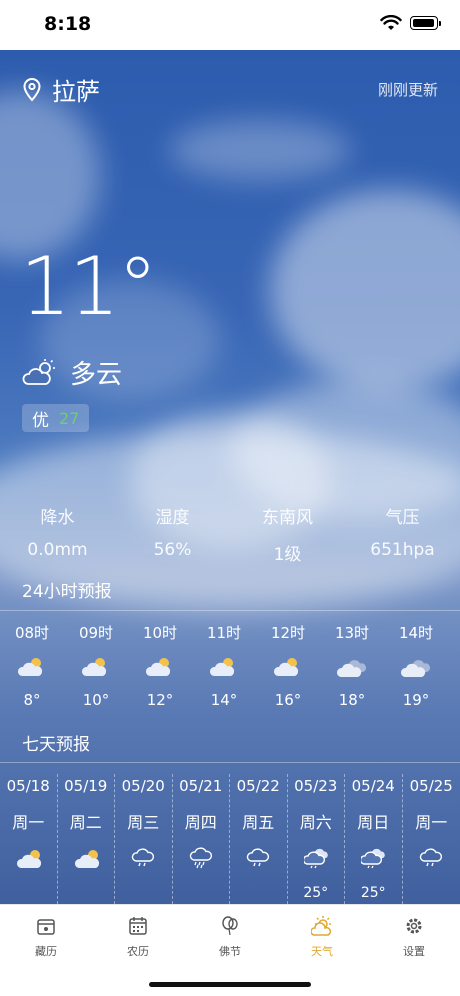 The width and height of the screenshot is (460, 996). What do you see at coordinates (373, 786) in the screenshot?
I see `day-date: 05/24` at bounding box center [373, 786].